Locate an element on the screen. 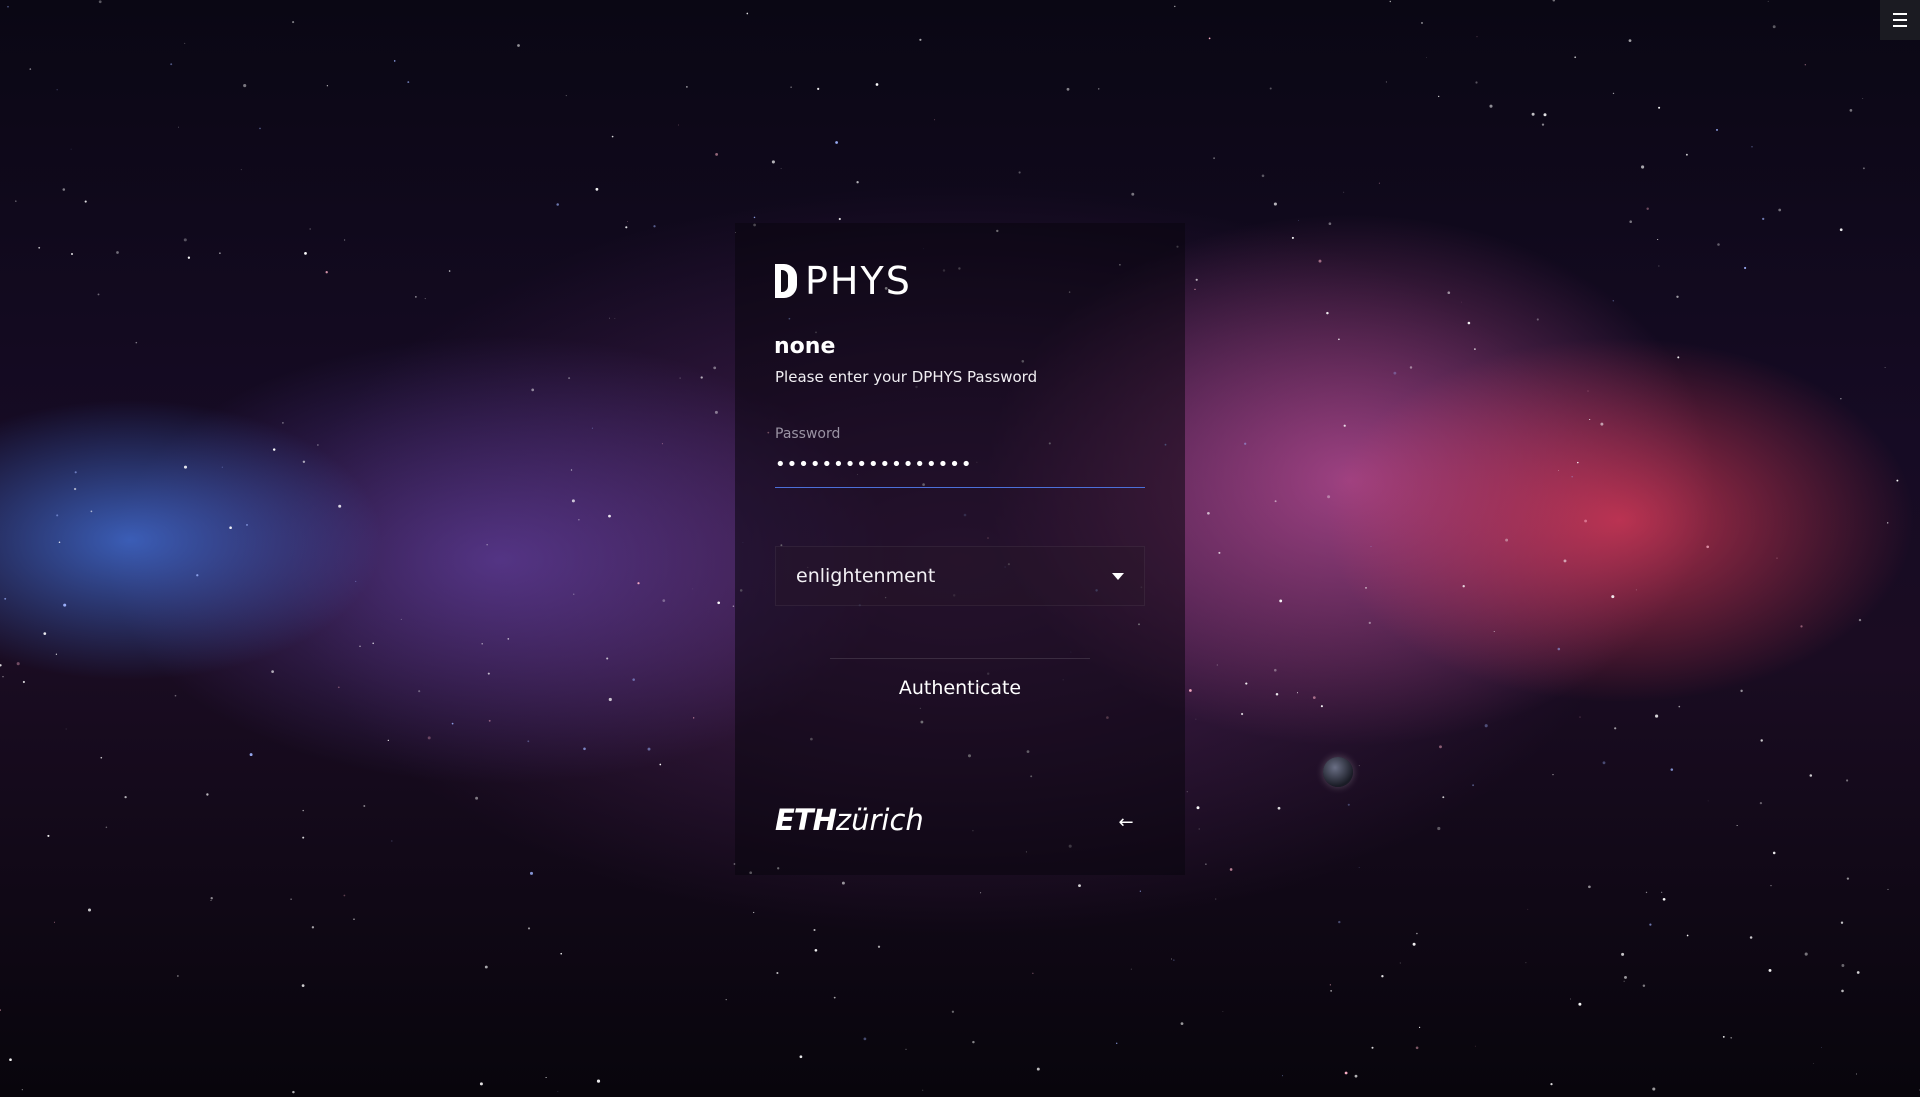 Image resolution: width=1920 pixels, height=1097 pixels. password-instruction: Please enter your DPHYS Password is located at coordinates (906, 377).